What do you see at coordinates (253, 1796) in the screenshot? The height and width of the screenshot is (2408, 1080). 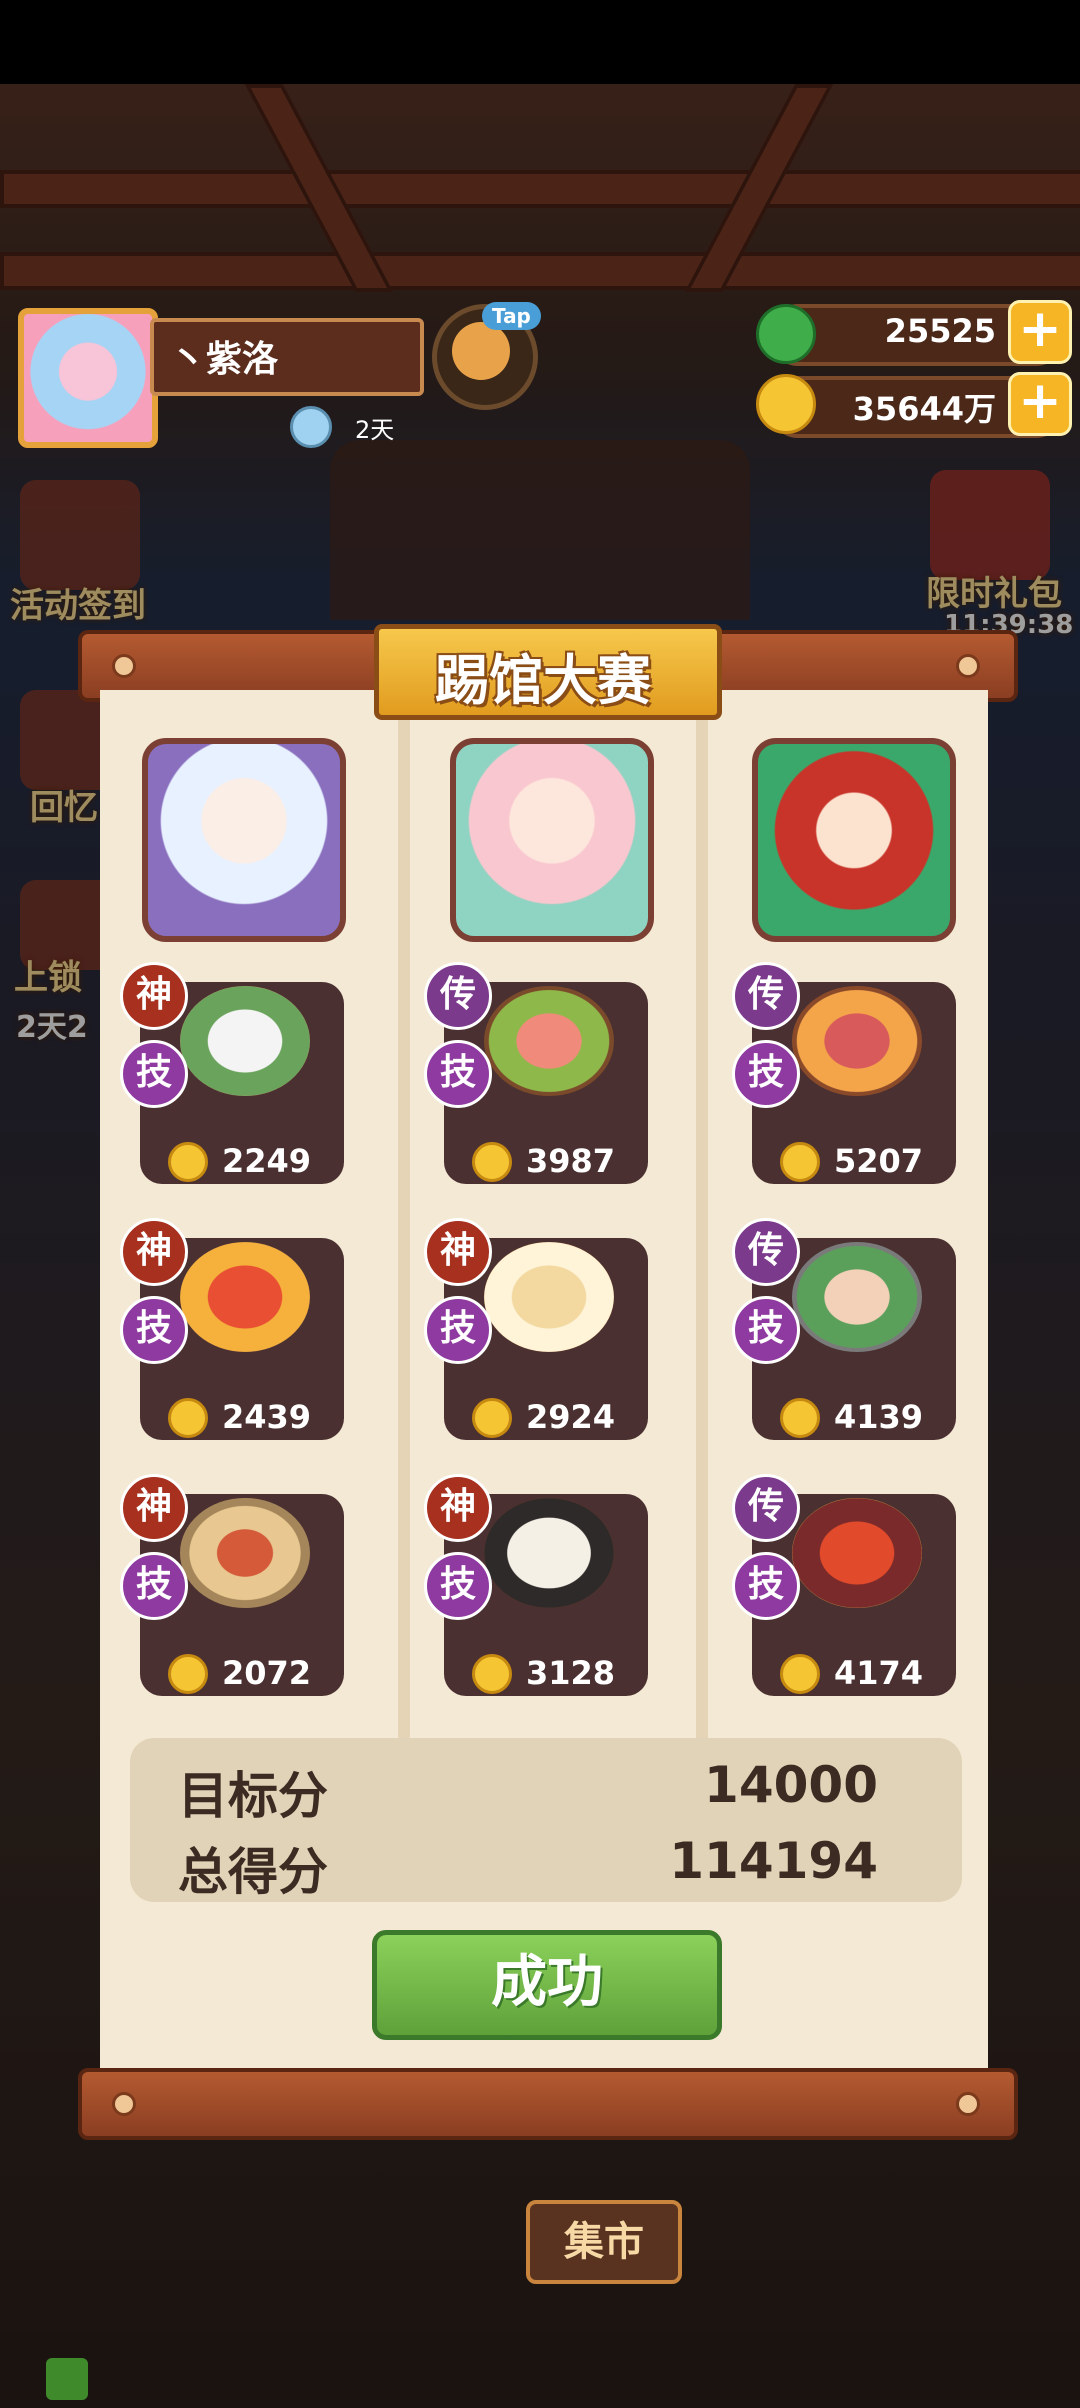 I see `target-score-label: 目标分` at bounding box center [253, 1796].